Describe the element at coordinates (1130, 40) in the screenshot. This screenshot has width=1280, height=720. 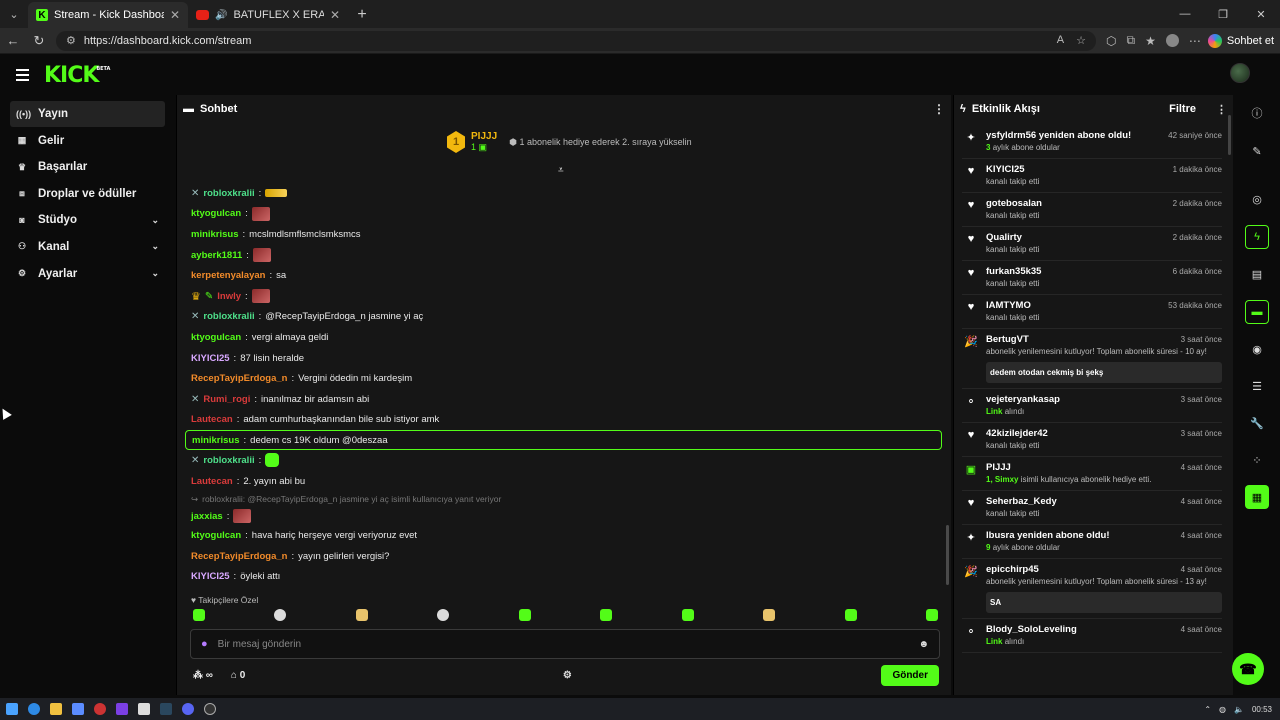
I see `split-screen-icon: ⧉` at that location.